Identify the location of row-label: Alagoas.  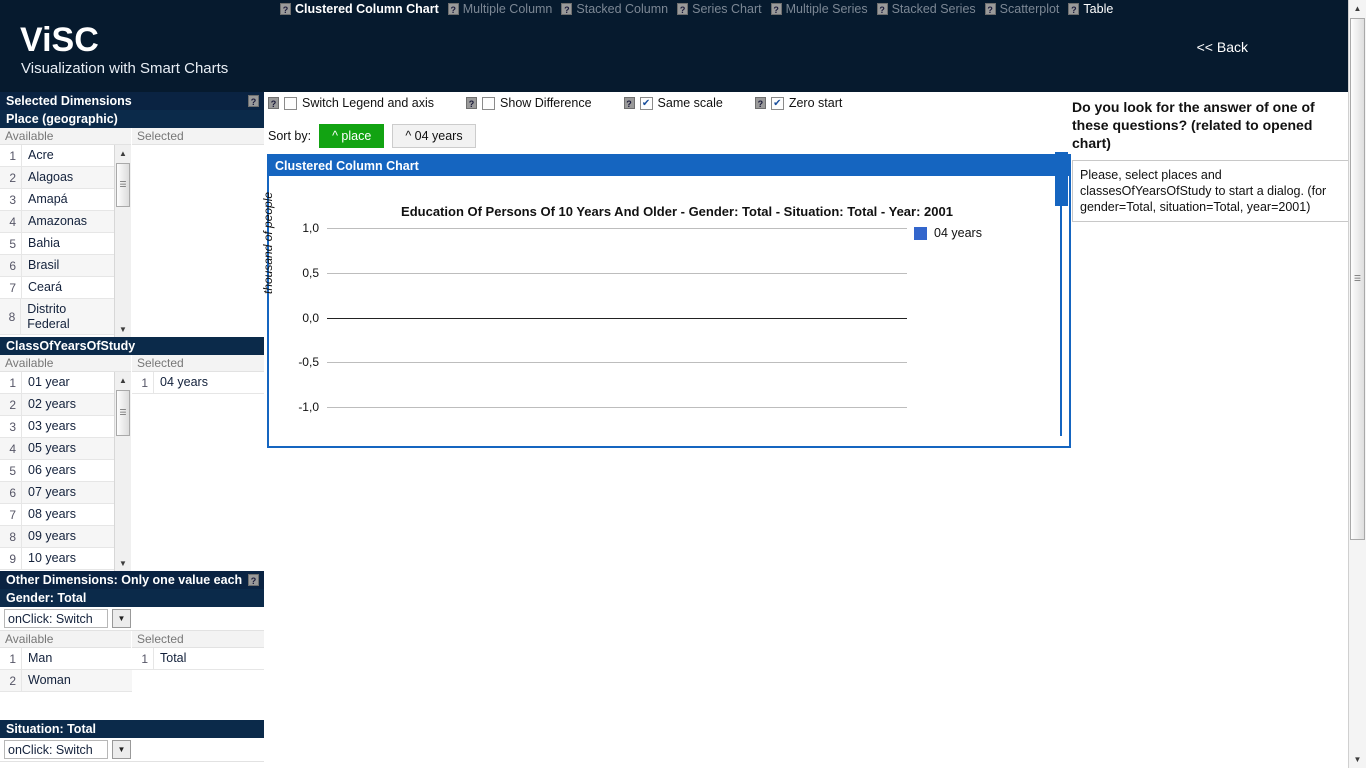
(51, 177).